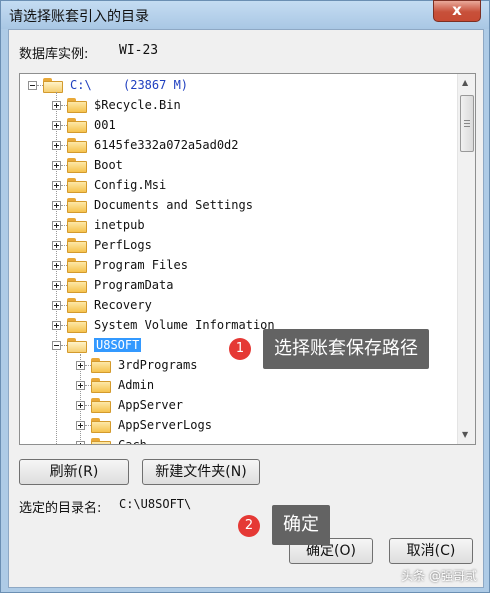  I want to click on instance-label: 数据库实例:, so click(54, 54).